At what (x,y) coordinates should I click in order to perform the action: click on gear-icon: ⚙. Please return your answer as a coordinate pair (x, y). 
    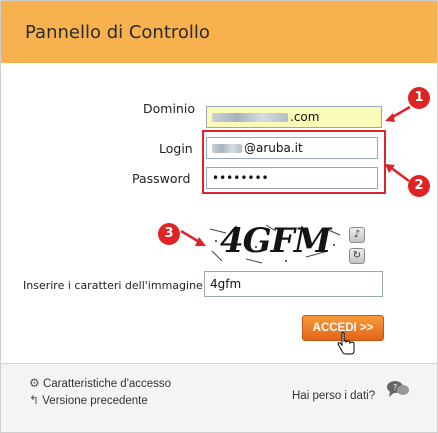
    Looking at the image, I should click on (34, 383).